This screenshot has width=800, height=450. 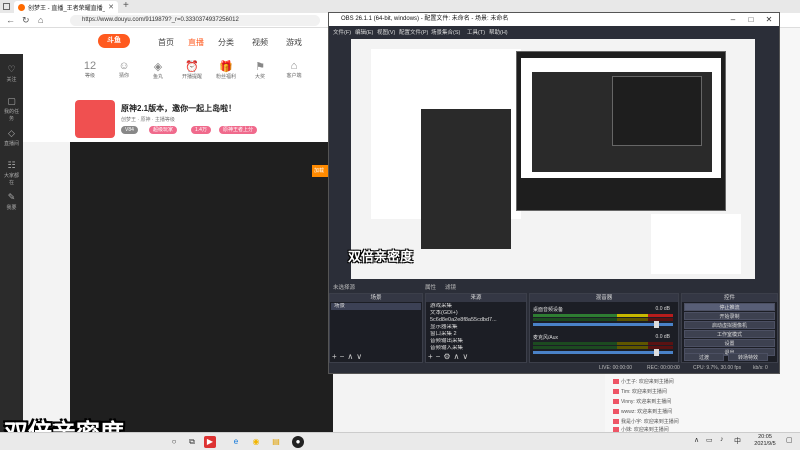 I want to click on ime-icon: 中, so click(x=737, y=441).